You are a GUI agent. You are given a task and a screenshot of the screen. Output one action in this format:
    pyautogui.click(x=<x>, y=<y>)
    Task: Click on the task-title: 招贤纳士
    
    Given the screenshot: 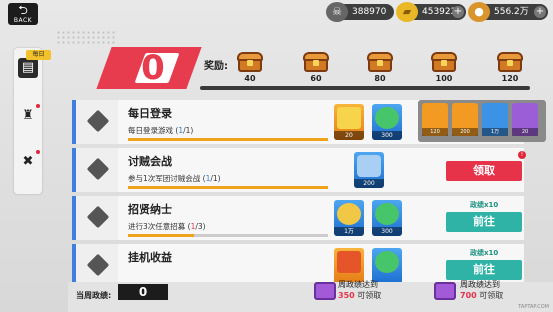 What is the action you would take?
    pyautogui.click(x=150, y=209)
    